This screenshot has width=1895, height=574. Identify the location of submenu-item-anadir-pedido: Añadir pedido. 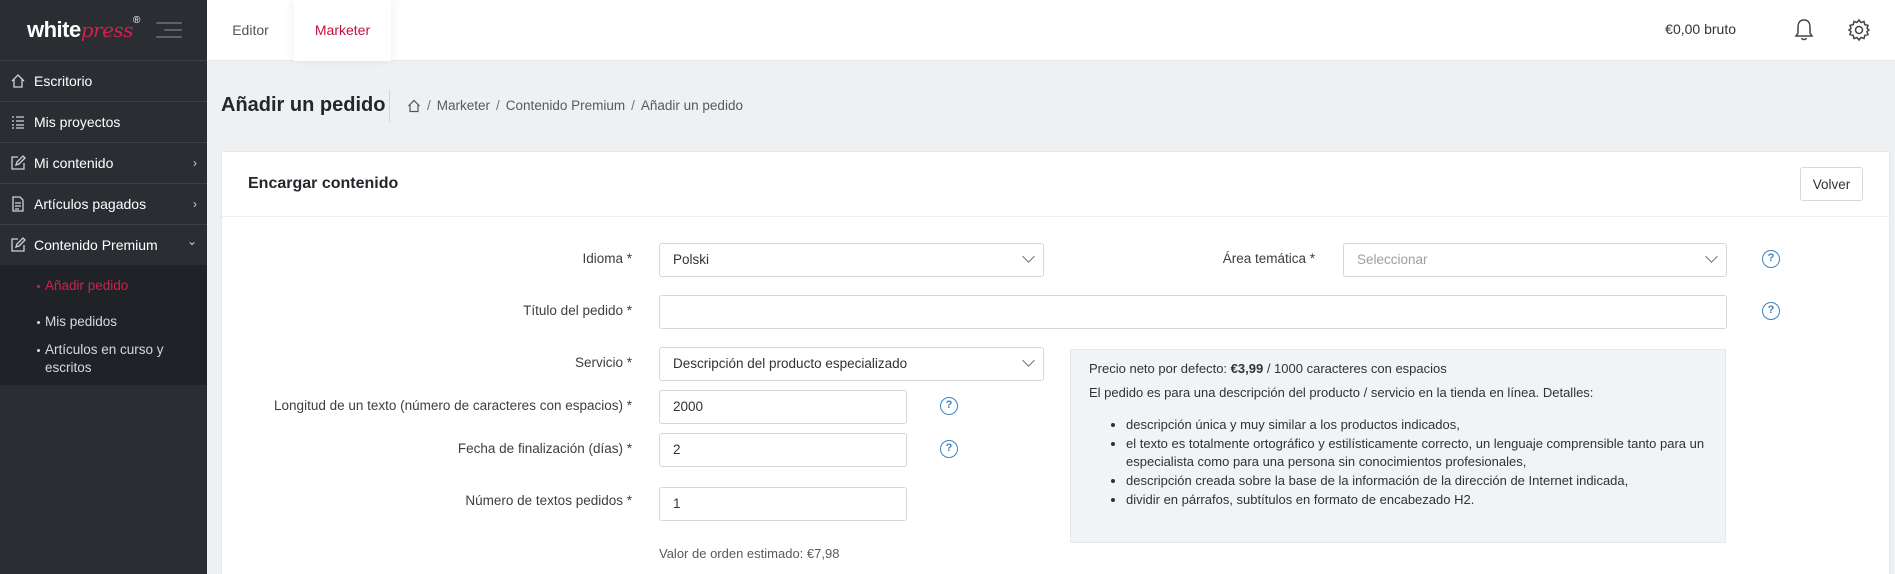
(103, 286).